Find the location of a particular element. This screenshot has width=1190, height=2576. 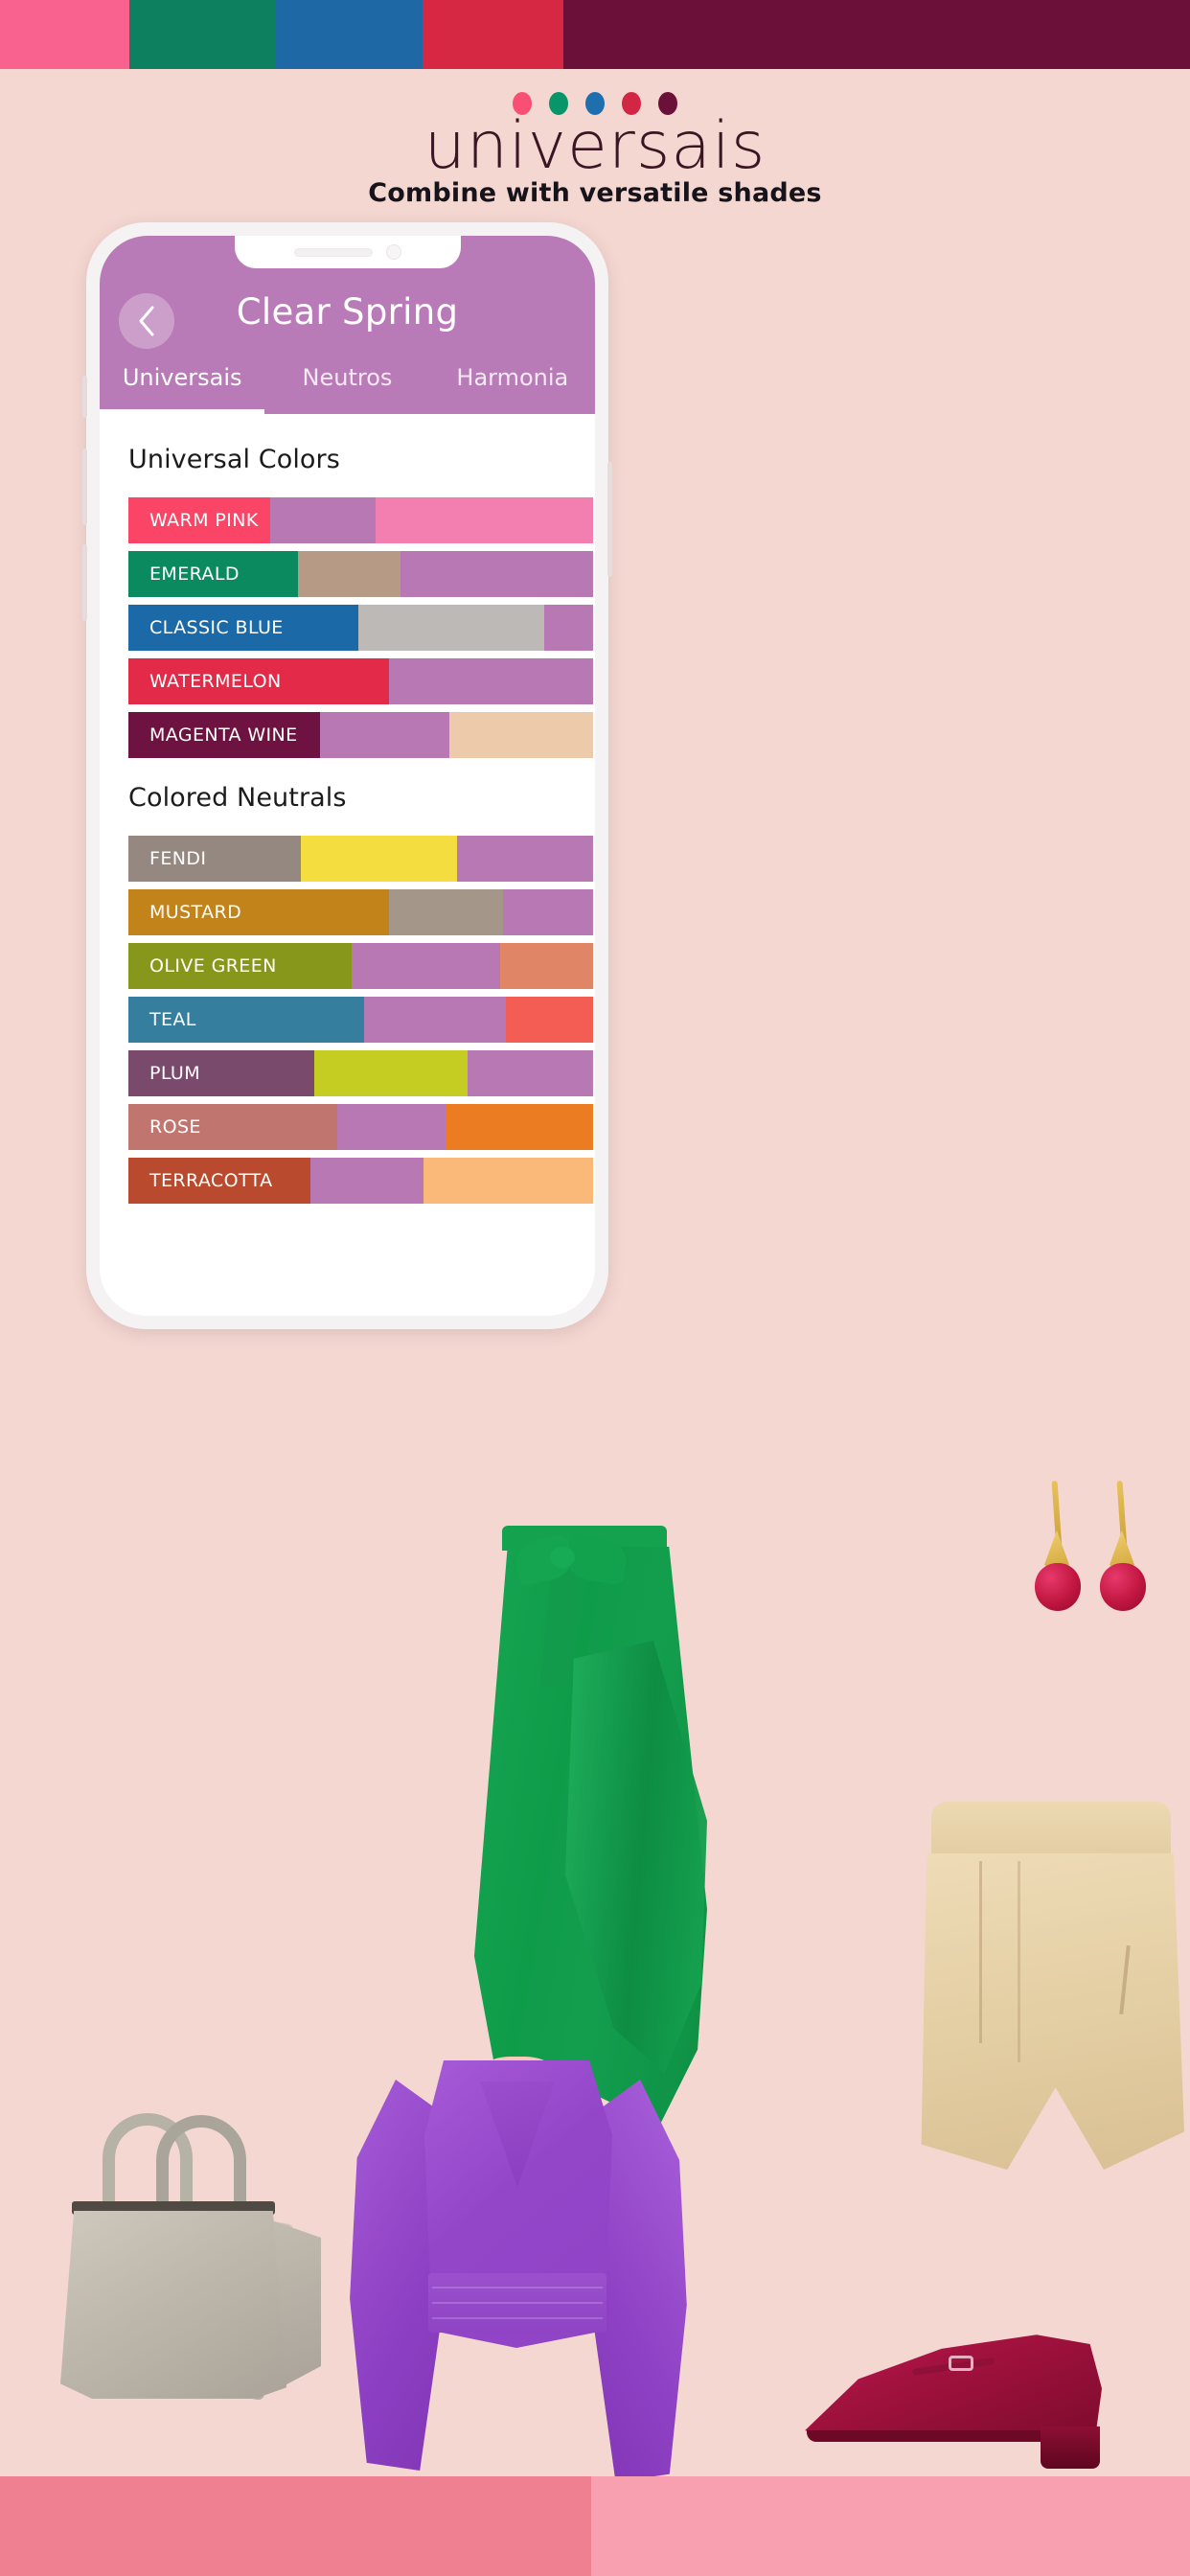

green-wrap-skirt is located at coordinates (588, 1836).